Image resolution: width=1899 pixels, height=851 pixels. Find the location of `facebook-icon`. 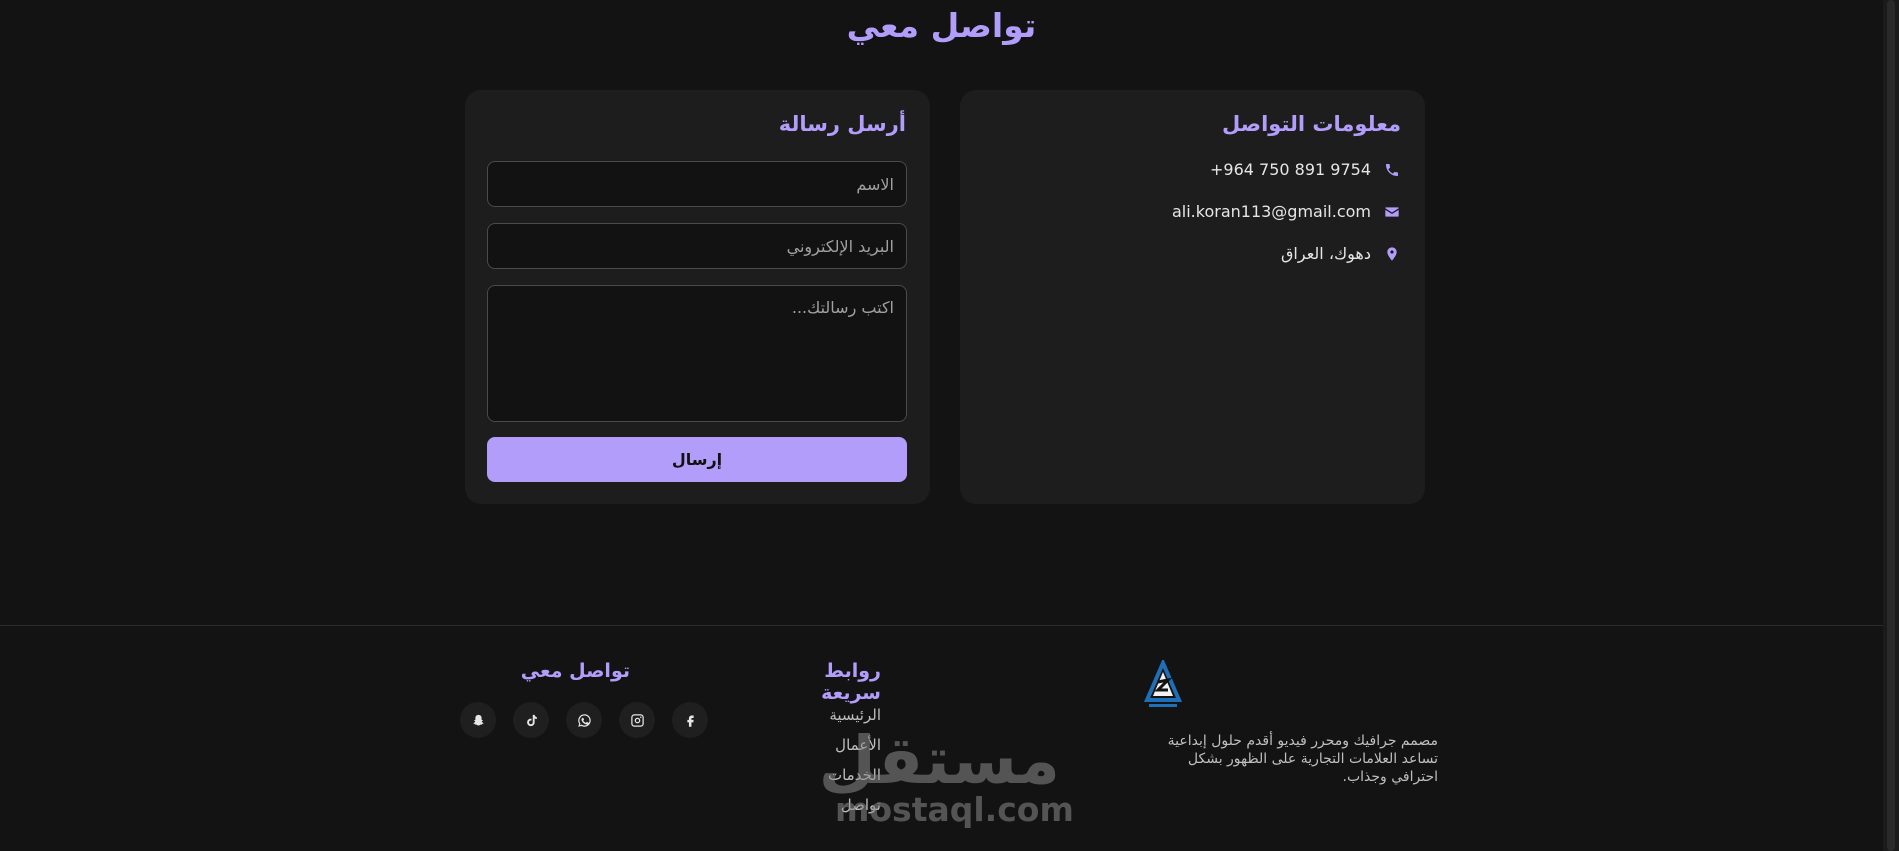

facebook-icon is located at coordinates (690, 720).